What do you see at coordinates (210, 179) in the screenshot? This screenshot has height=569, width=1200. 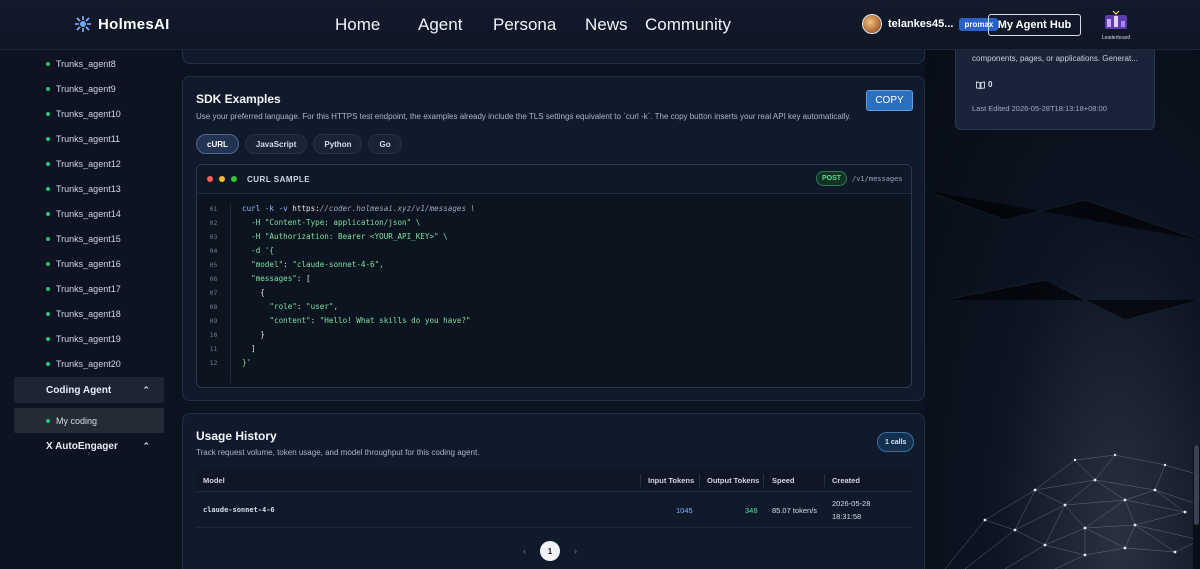 I see `window-close-dot-icon` at bounding box center [210, 179].